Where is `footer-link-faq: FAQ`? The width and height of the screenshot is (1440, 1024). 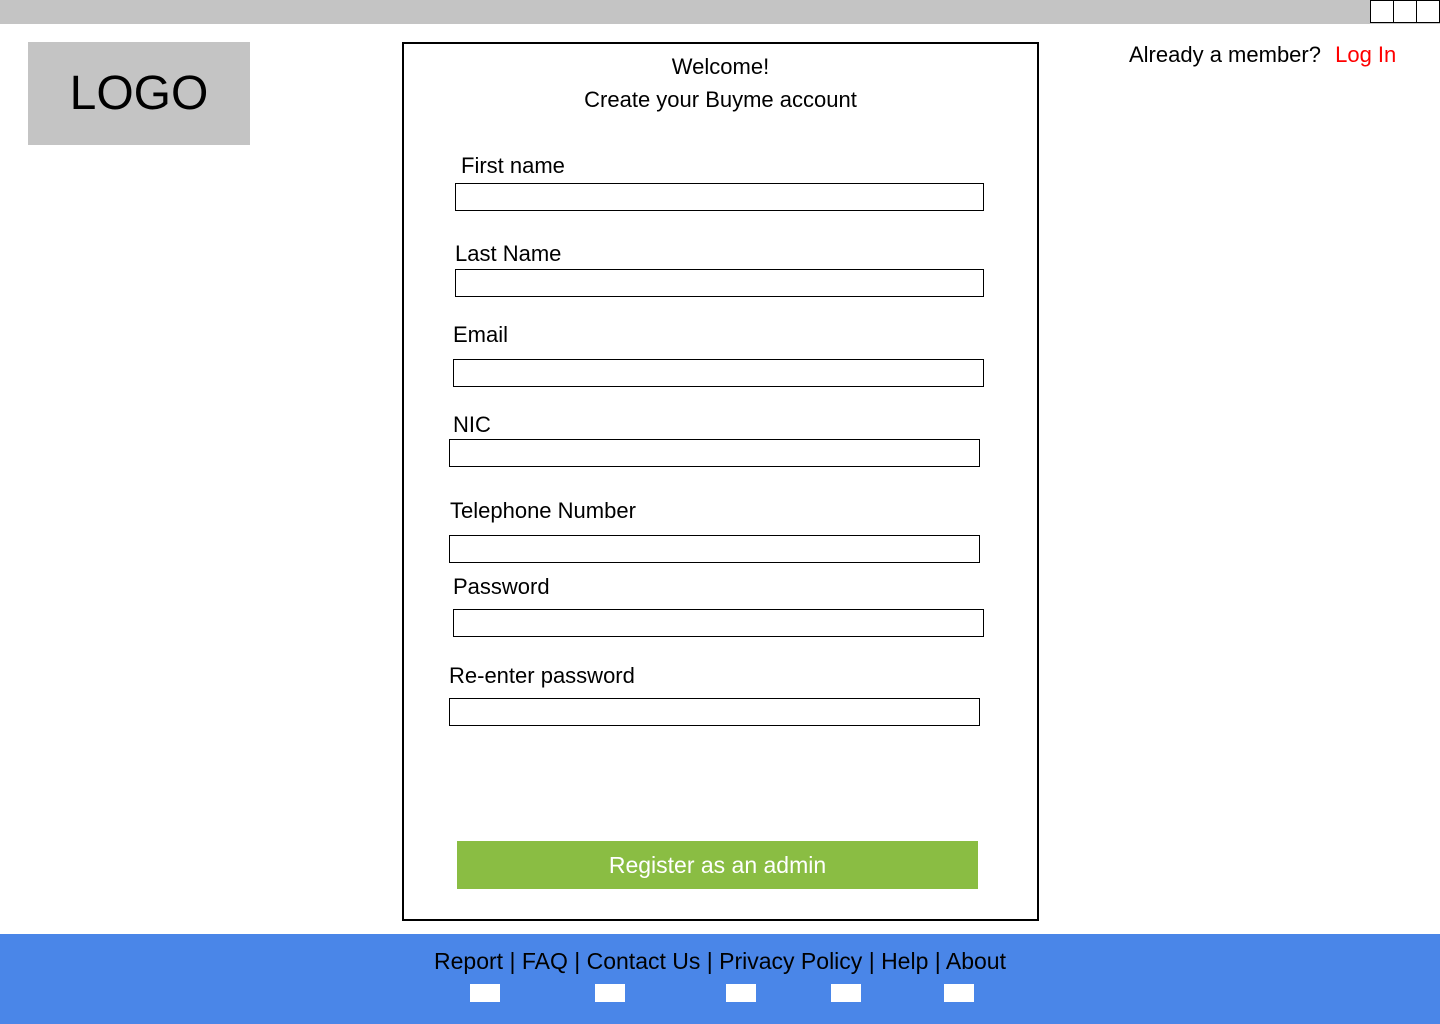 footer-link-faq: FAQ is located at coordinates (545, 961).